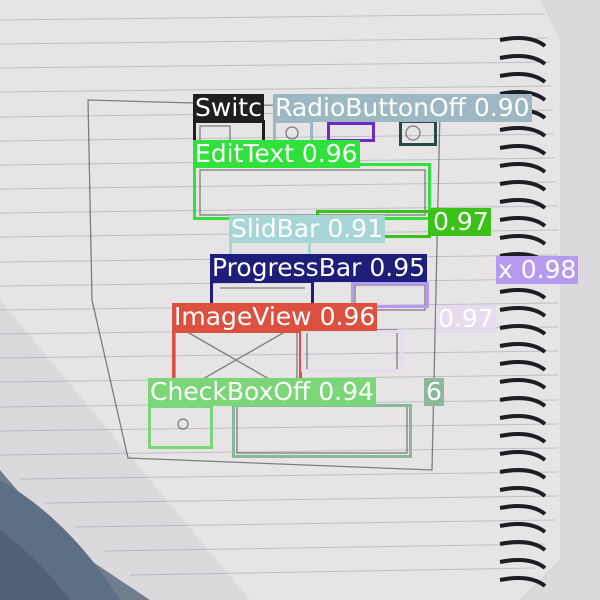 The image size is (600, 600). What do you see at coordinates (319, 267) in the screenshot?
I see `label-progressbar: ProgressBar 0.95` at bounding box center [319, 267].